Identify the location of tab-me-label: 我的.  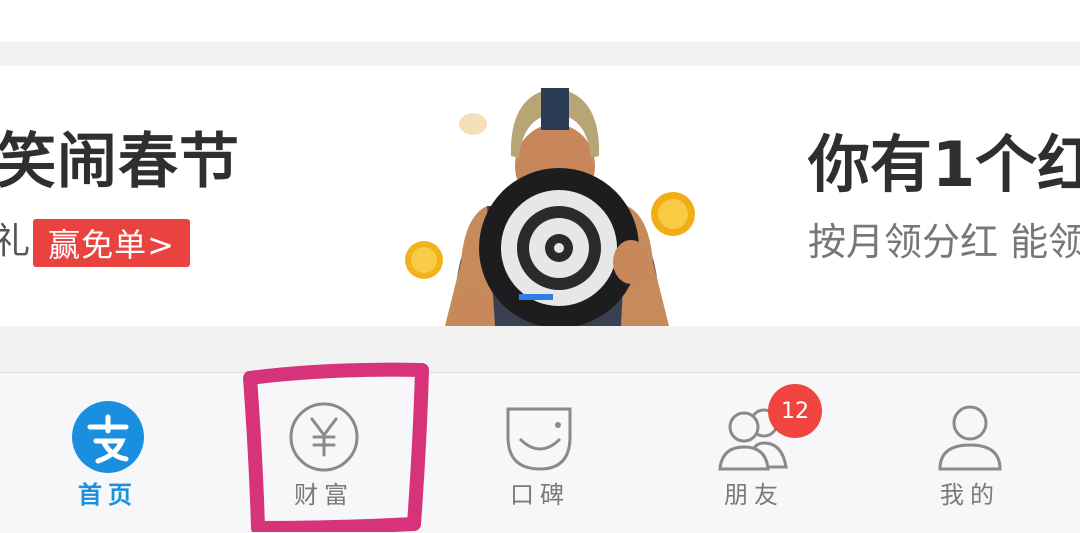
(970, 495).